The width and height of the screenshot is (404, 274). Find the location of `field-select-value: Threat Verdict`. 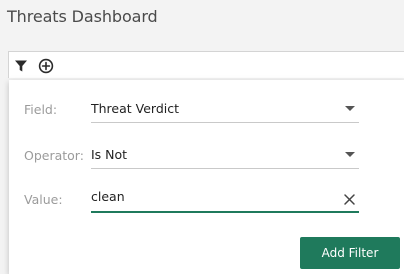

field-select-value: Threat Verdict is located at coordinates (135, 108).